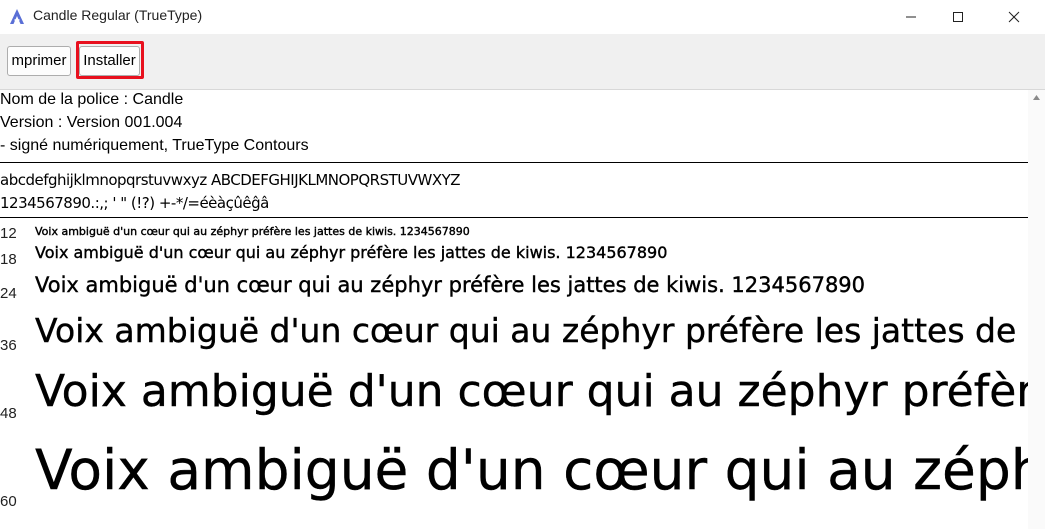 This screenshot has height=529, width=1045. What do you see at coordinates (8, 501) in the screenshot?
I see `size-label-60: 60` at bounding box center [8, 501].